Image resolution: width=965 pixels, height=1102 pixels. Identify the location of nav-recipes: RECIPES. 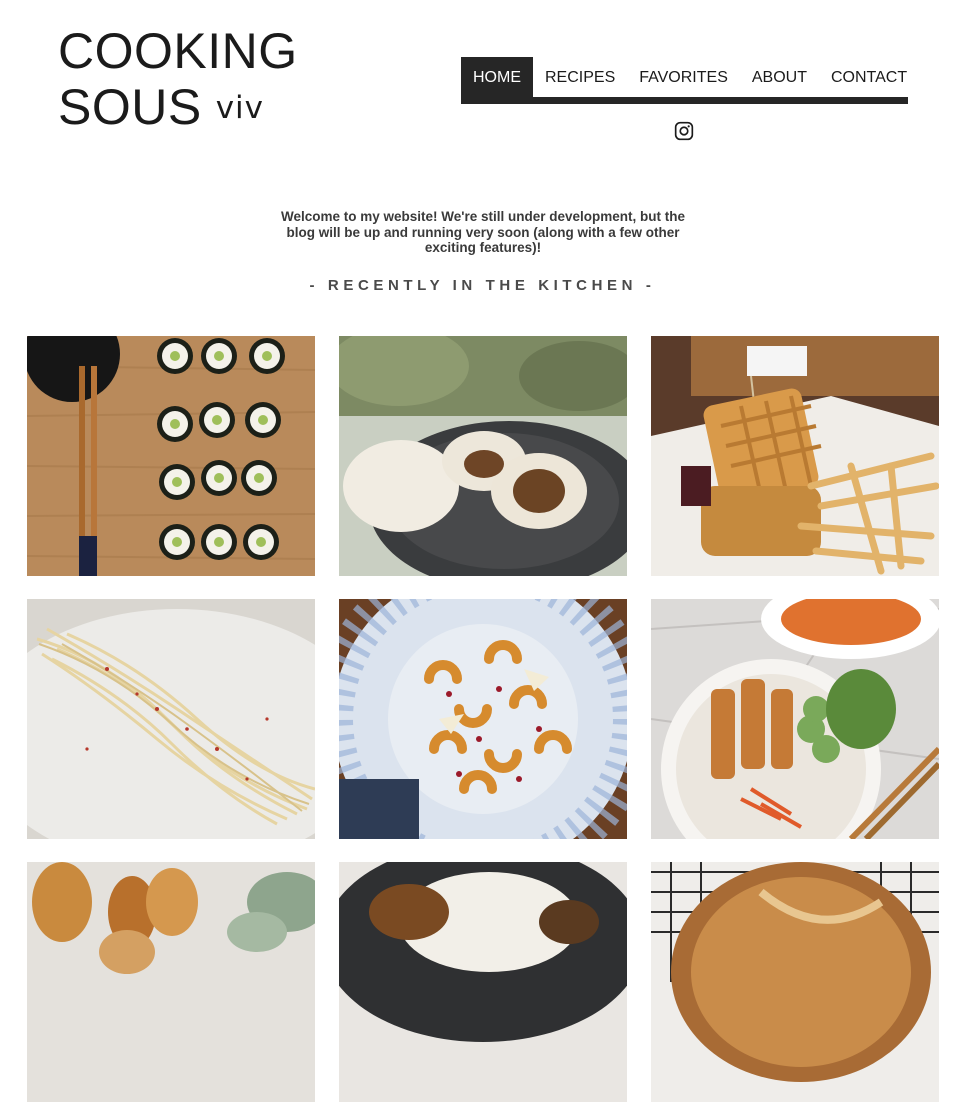
(580, 77).